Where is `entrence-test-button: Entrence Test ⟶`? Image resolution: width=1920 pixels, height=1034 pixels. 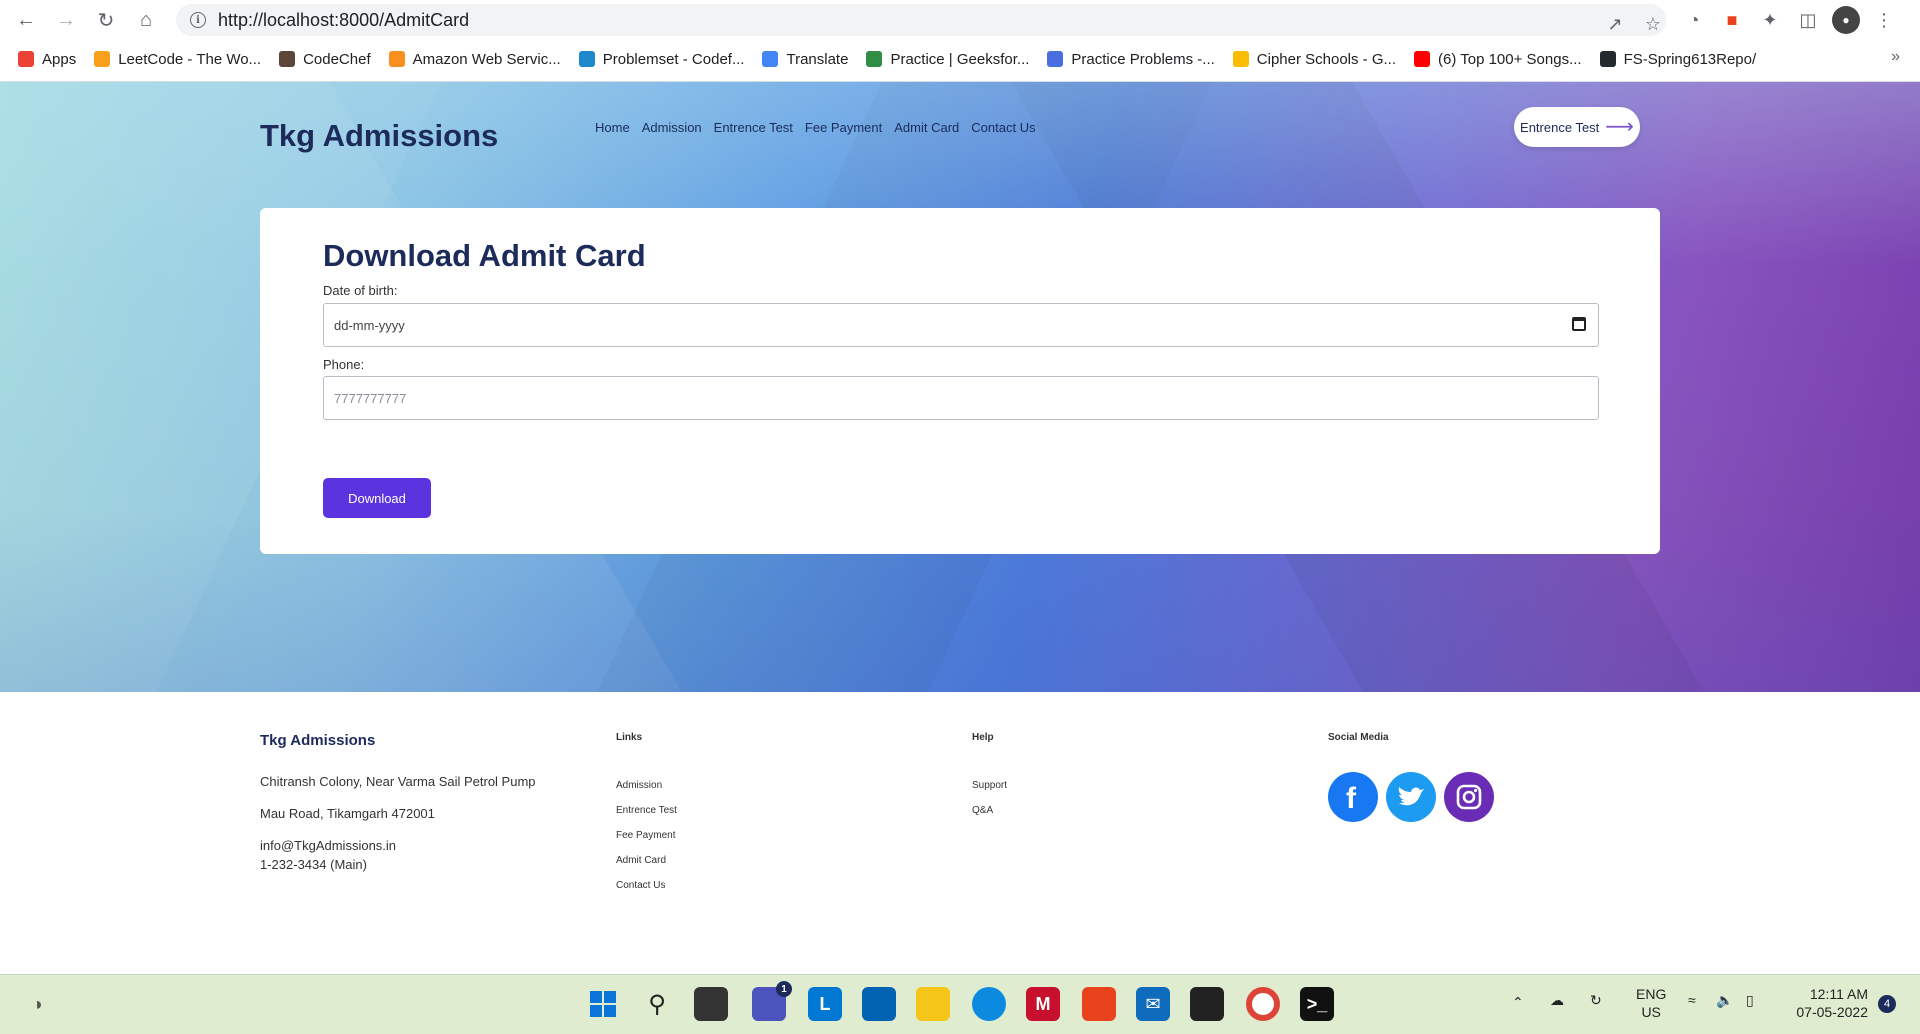 entrence-test-button: Entrence Test ⟶ is located at coordinates (1577, 127).